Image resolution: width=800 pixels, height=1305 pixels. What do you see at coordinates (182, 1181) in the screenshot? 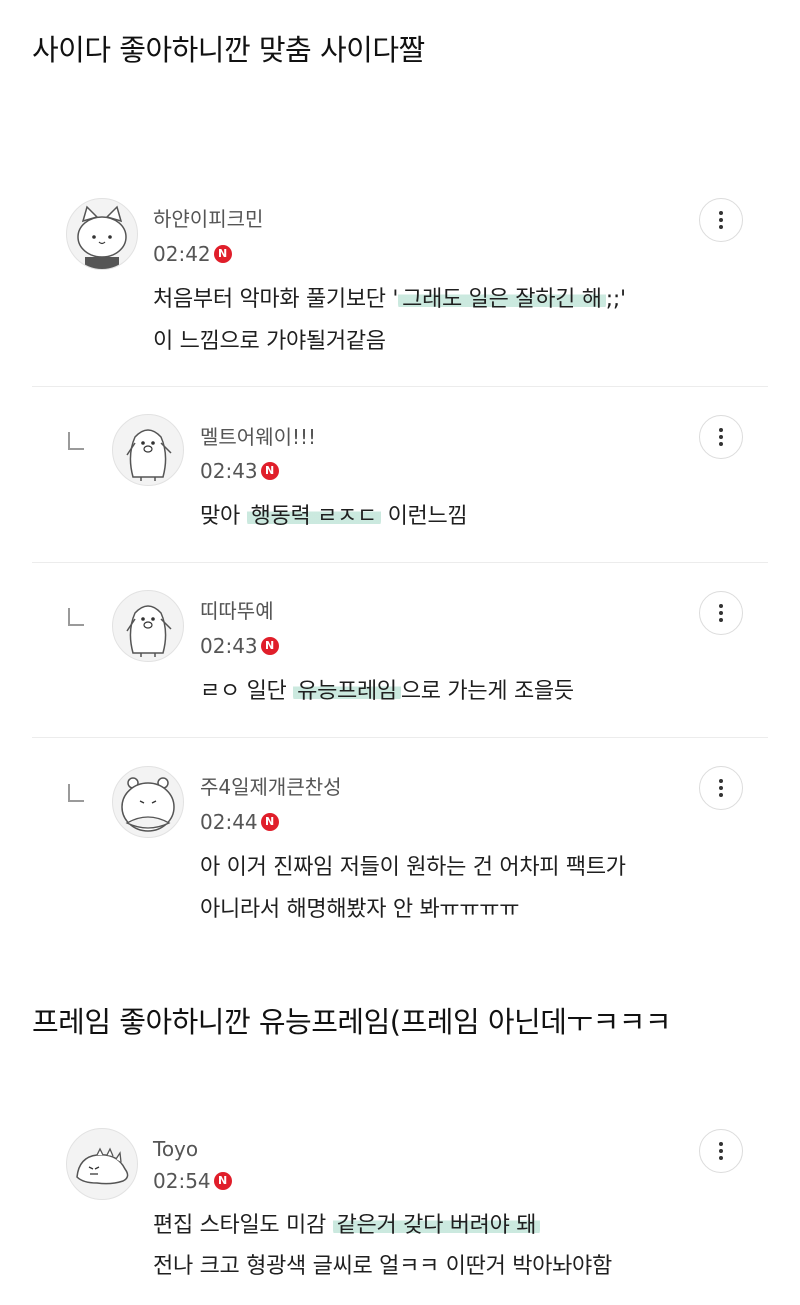
I see `comment-time: 02:54` at bounding box center [182, 1181].